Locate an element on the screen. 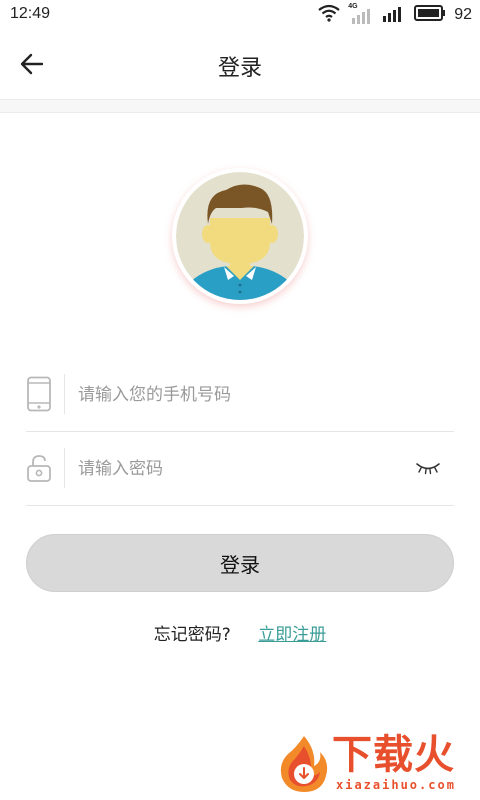  password-input is located at coordinates (238, 469).